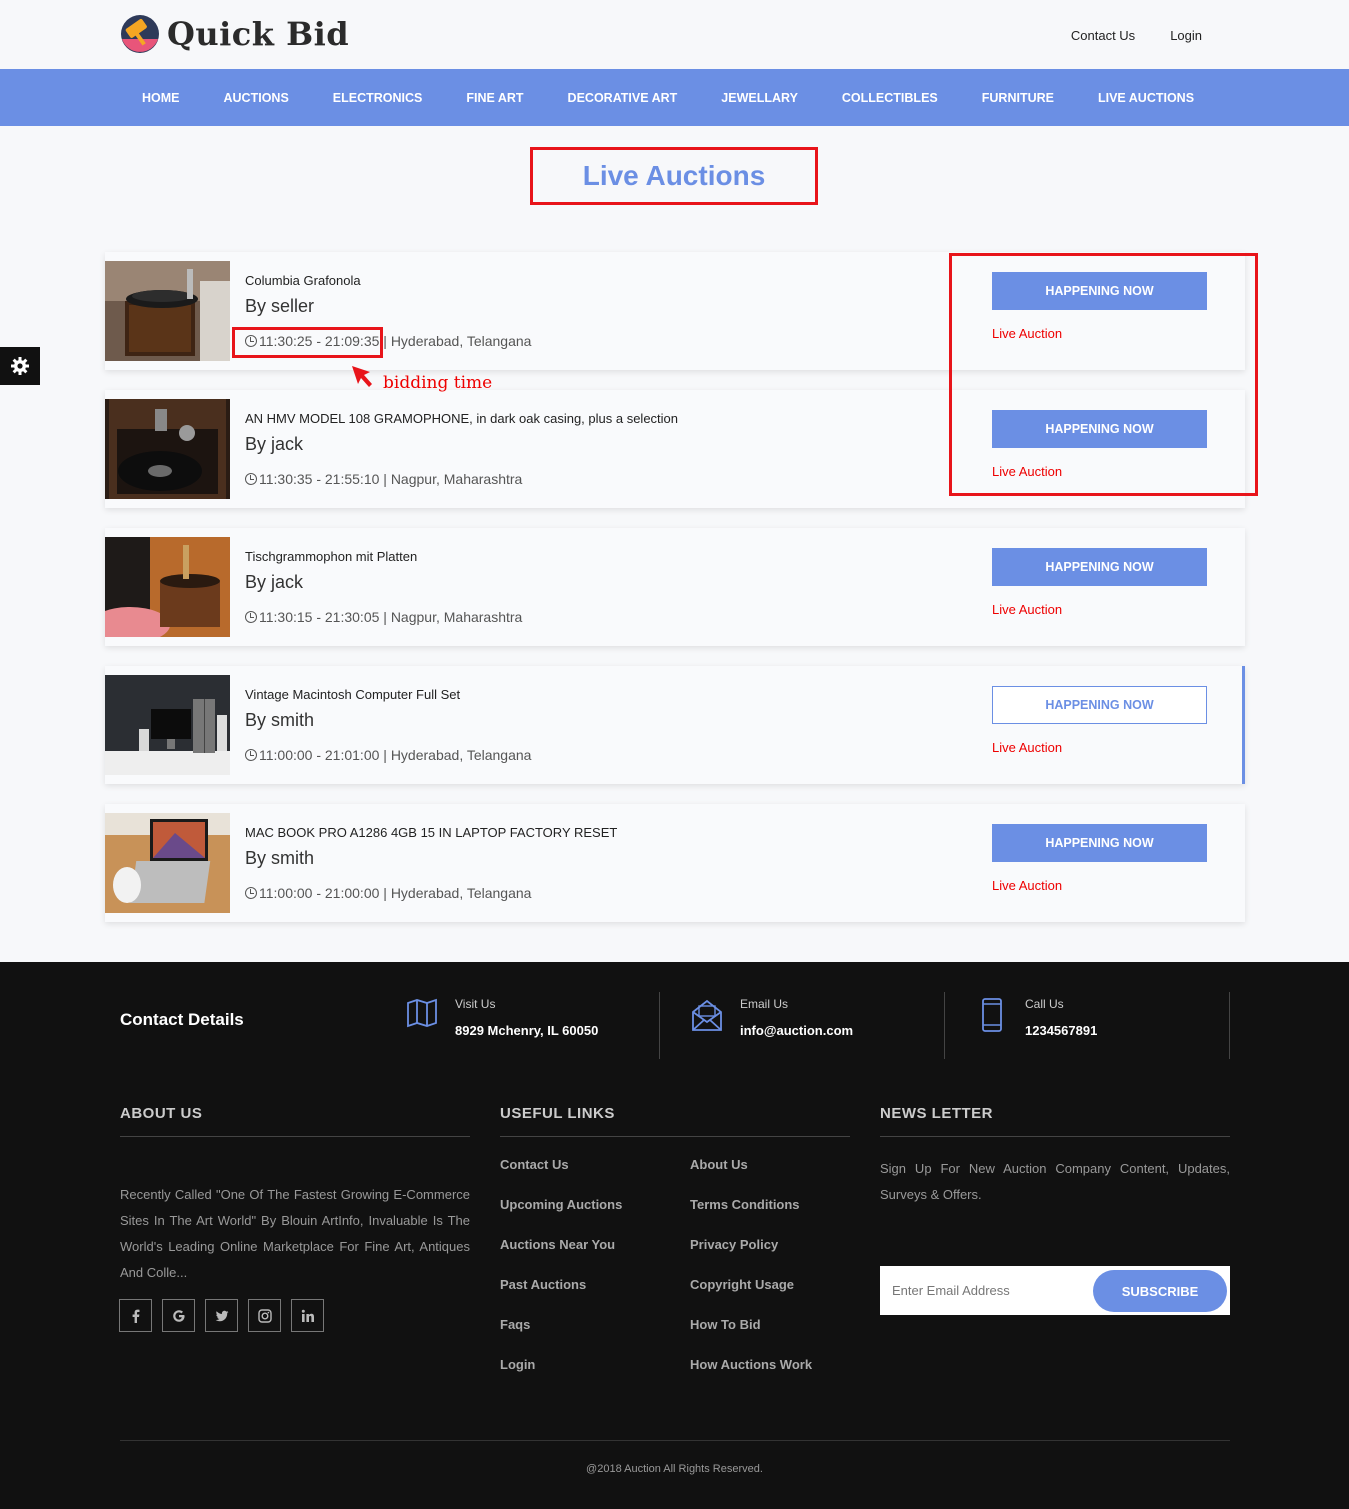 The height and width of the screenshot is (1509, 1349). I want to click on social-links, so click(221, 1315).